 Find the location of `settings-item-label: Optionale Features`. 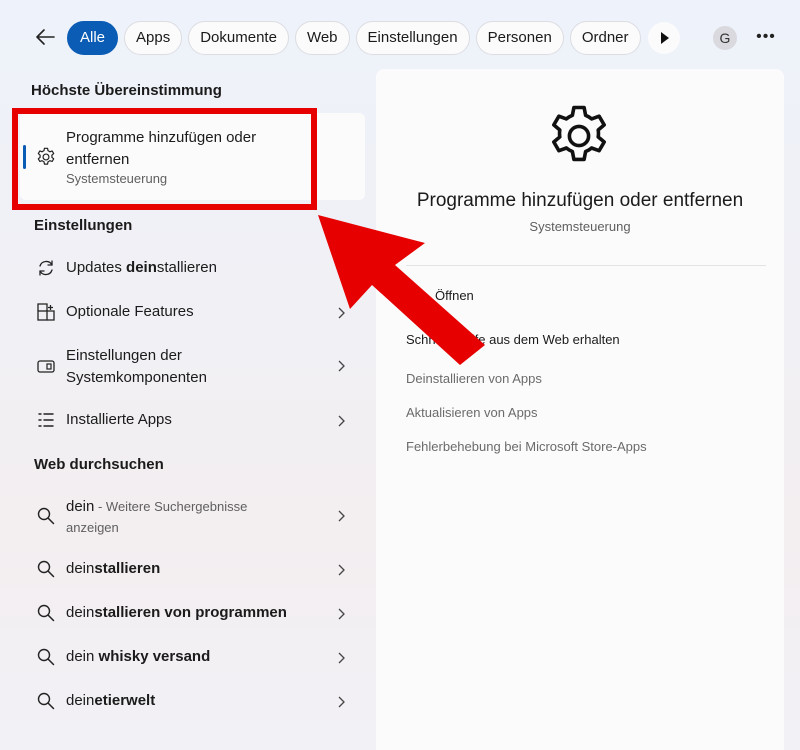

settings-item-label: Optionale Features is located at coordinates (130, 311).